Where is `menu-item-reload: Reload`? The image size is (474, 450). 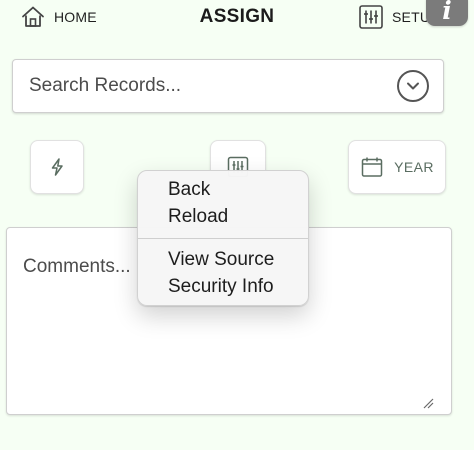
menu-item-reload: Reload is located at coordinates (198, 217).